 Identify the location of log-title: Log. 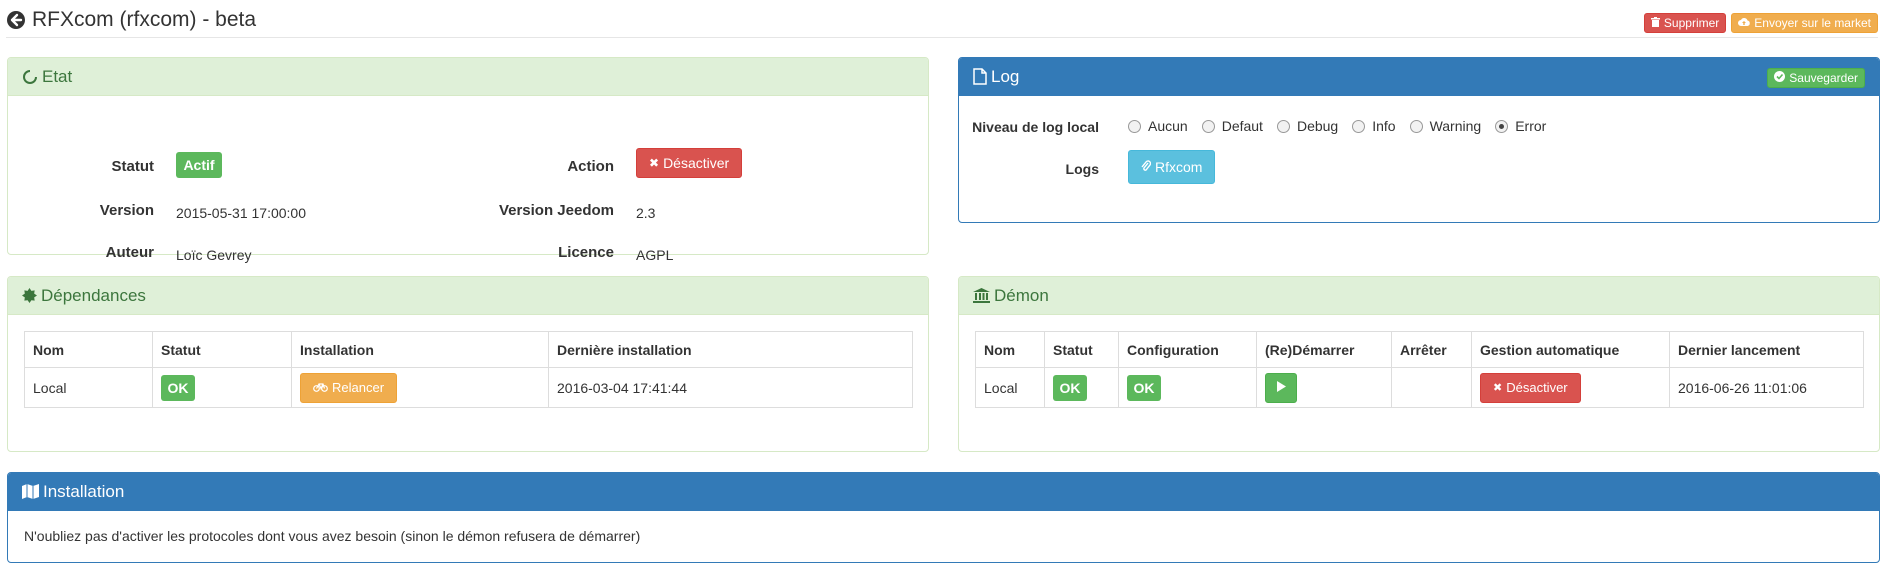
(1005, 76).